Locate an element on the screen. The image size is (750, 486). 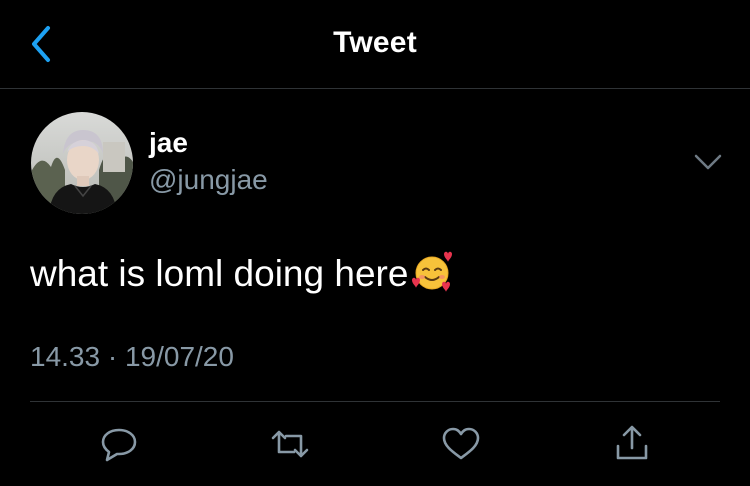
avatar-image is located at coordinates (82, 163).